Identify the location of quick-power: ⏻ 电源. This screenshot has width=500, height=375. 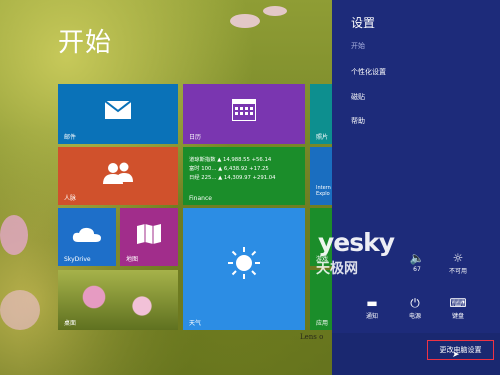
(415, 307).